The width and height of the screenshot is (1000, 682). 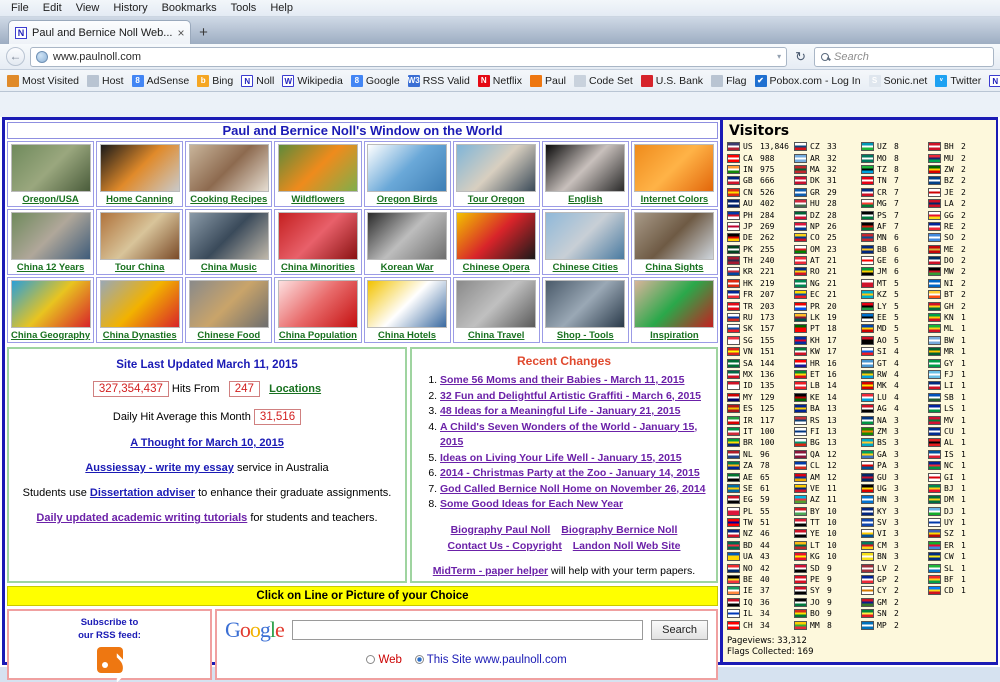 What do you see at coordinates (496, 304) in the screenshot?
I see `train-tunnel-photo` at bounding box center [496, 304].